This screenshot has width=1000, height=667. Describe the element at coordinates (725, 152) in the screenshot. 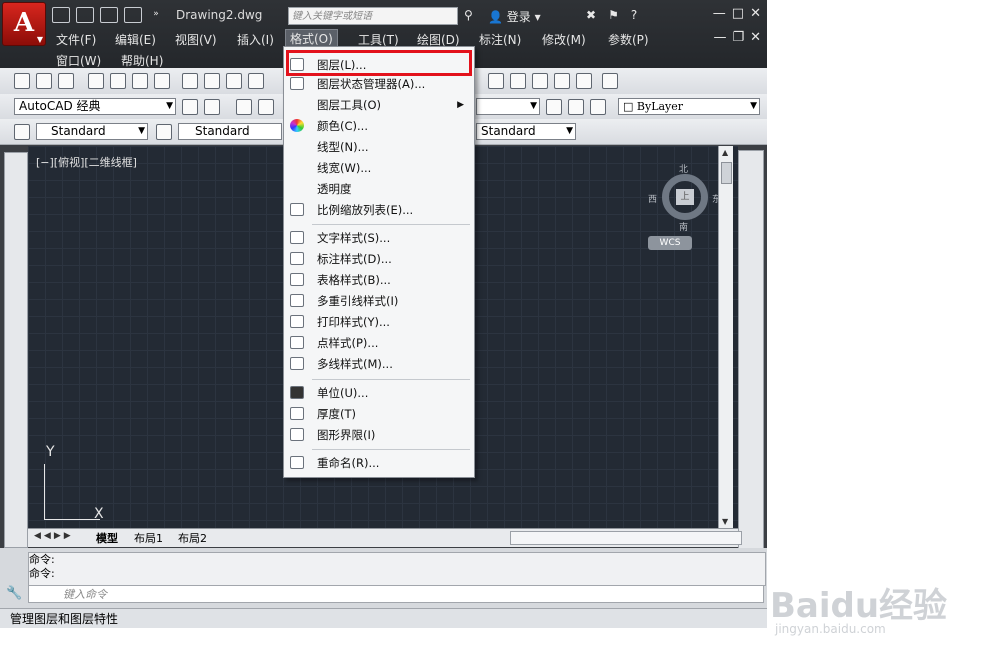

I see `scroll-up-icon: ▲` at that location.